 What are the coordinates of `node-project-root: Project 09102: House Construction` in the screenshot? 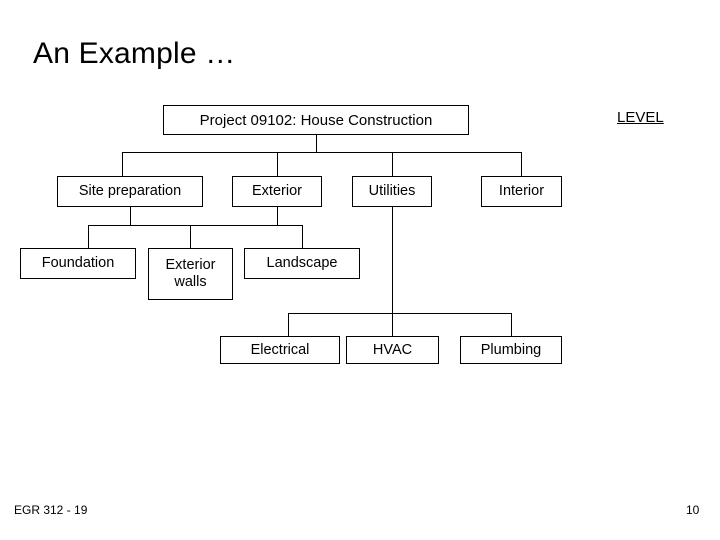 It's located at (316, 120).